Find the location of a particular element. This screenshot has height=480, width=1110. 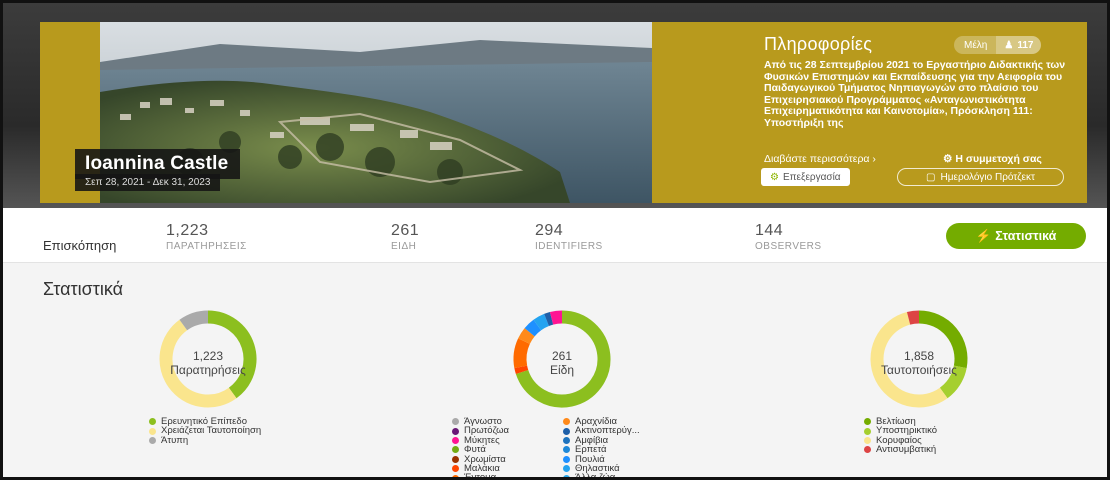

participation-label: Η συμμετοχή σας is located at coordinates (998, 159).